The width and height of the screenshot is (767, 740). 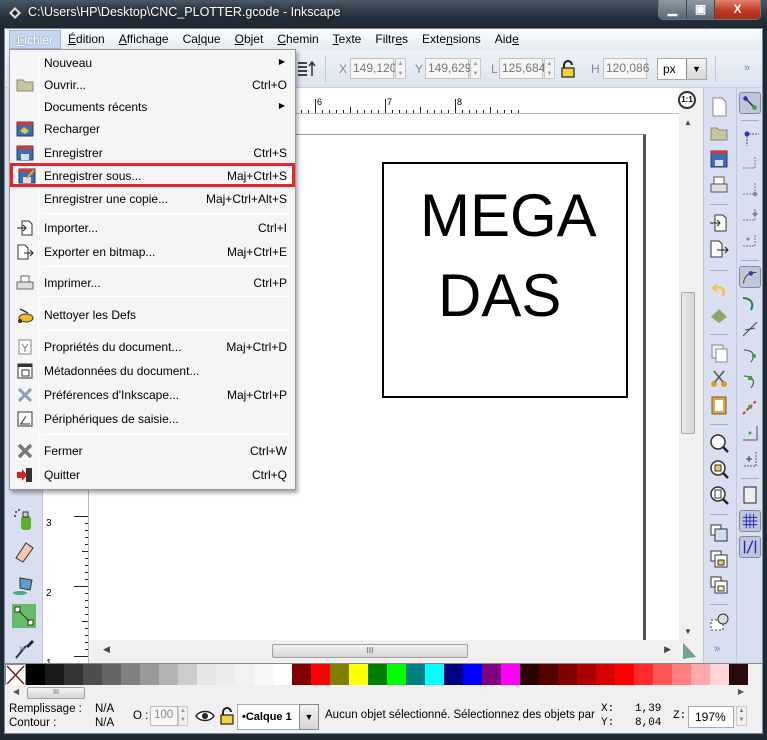 I want to click on save-icon, so click(x=719, y=159).